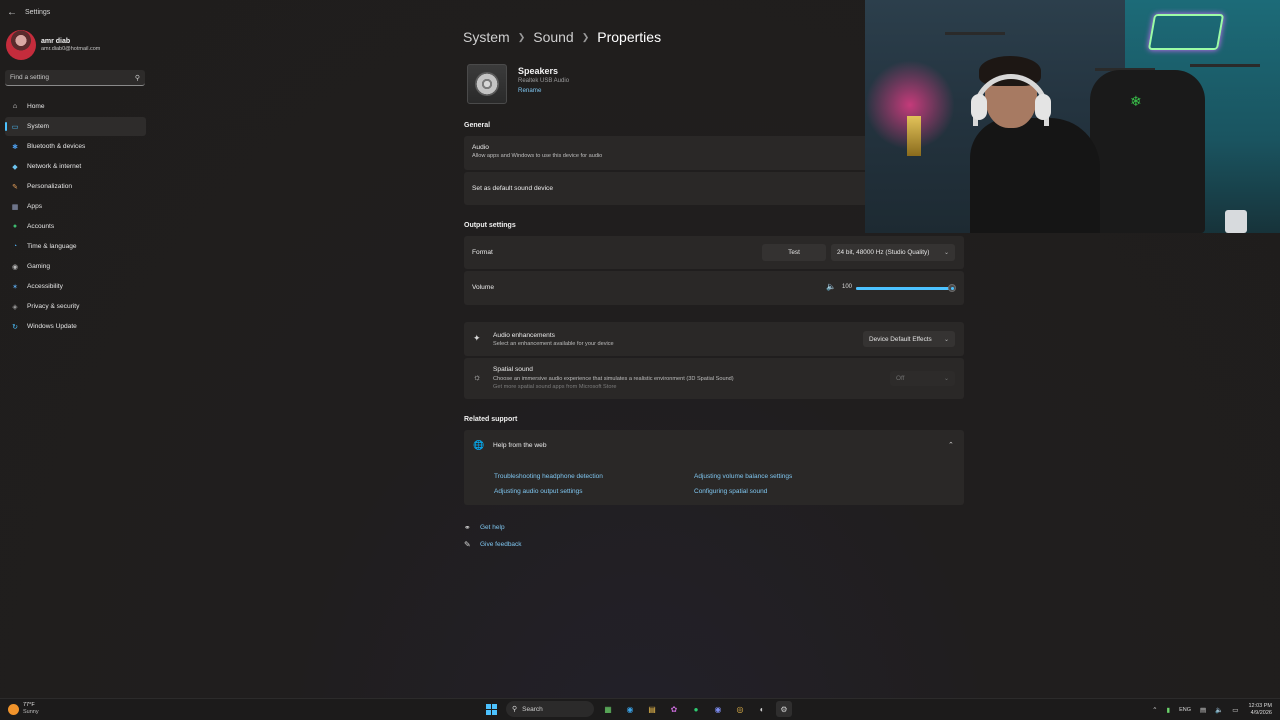  What do you see at coordinates (538, 491) in the screenshot?
I see `link-audio-output: Adjusting audio output settings` at bounding box center [538, 491].